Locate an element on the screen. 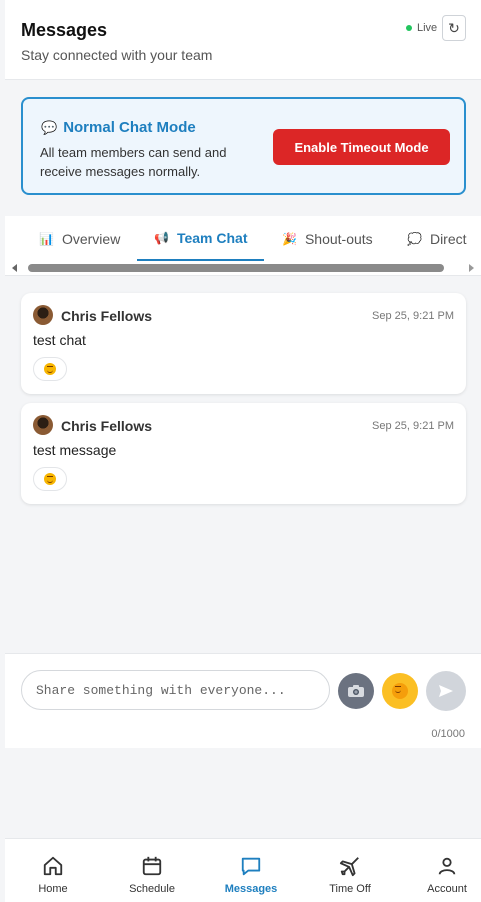 The width and height of the screenshot is (481, 902). camera-icon is located at coordinates (356, 691).